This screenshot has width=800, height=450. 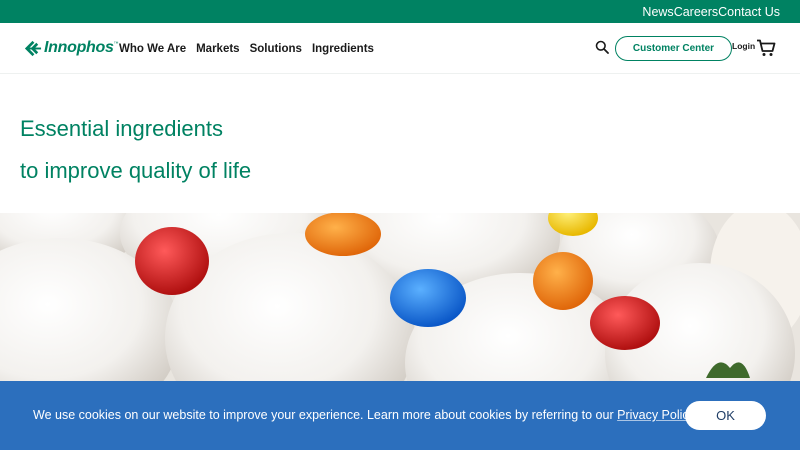 What do you see at coordinates (743, 46) in the screenshot?
I see `login-link: Login` at bounding box center [743, 46].